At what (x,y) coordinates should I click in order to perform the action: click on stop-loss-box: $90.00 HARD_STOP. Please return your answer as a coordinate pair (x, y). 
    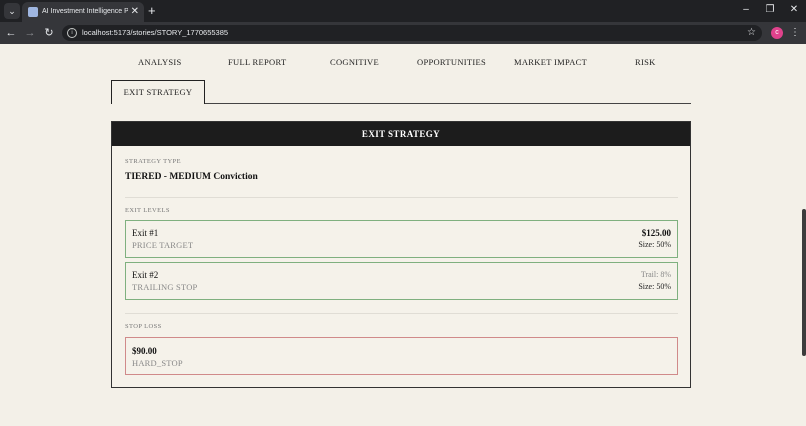
    Looking at the image, I should click on (401, 356).